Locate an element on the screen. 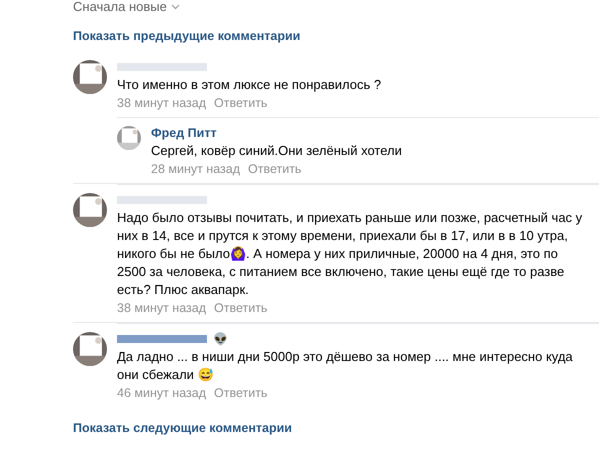 The height and width of the screenshot is (449, 599). show-previous-link: Показать предыдущие комментарии is located at coordinates (186, 36).